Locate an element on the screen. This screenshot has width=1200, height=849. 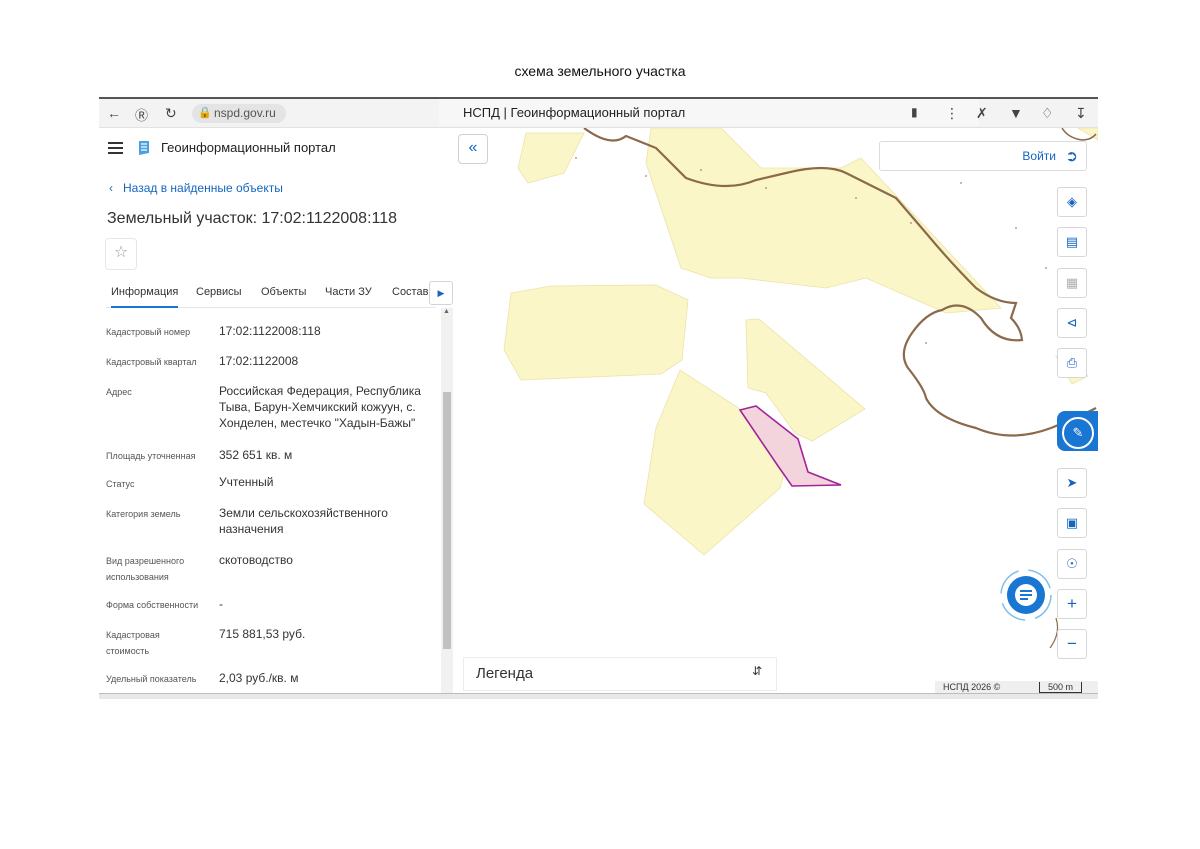
ruler-icon: ▤ is located at coordinates (1072, 241).